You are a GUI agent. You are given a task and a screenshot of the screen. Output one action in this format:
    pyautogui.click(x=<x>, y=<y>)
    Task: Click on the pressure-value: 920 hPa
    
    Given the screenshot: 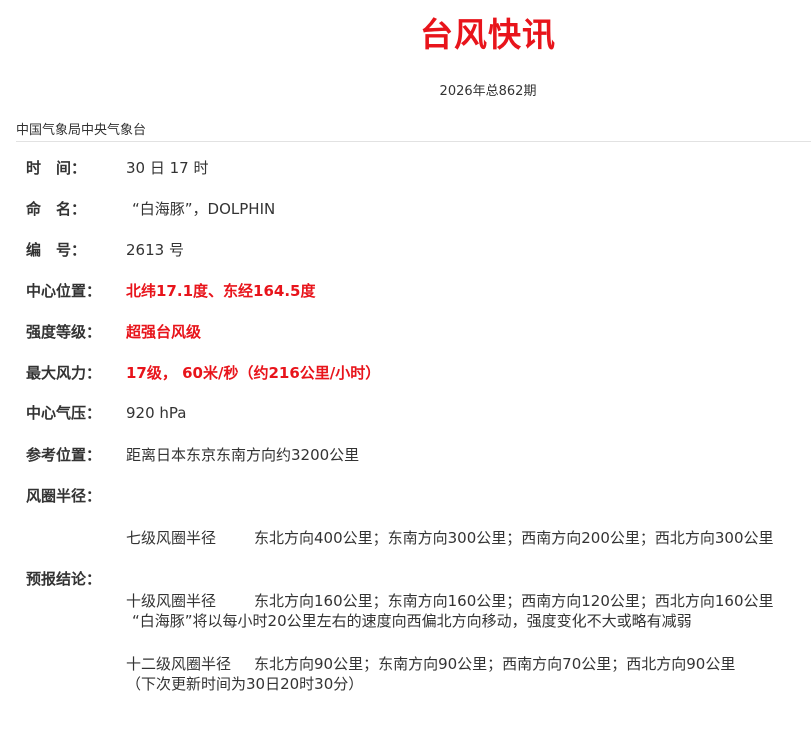 What is the action you would take?
    pyautogui.click(x=156, y=413)
    